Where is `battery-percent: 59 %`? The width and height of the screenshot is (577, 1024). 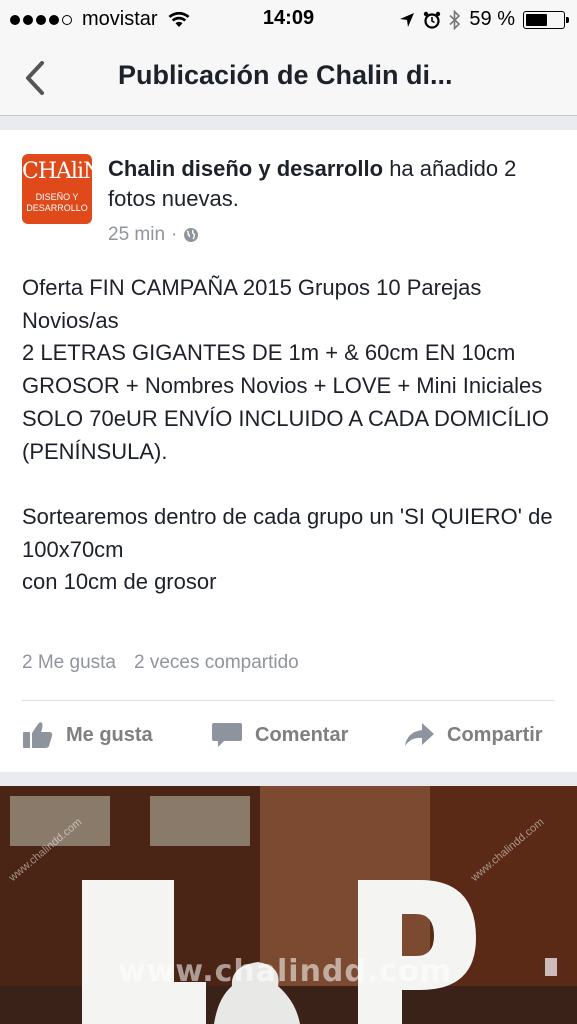 battery-percent: 59 % is located at coordinates (492, 19).